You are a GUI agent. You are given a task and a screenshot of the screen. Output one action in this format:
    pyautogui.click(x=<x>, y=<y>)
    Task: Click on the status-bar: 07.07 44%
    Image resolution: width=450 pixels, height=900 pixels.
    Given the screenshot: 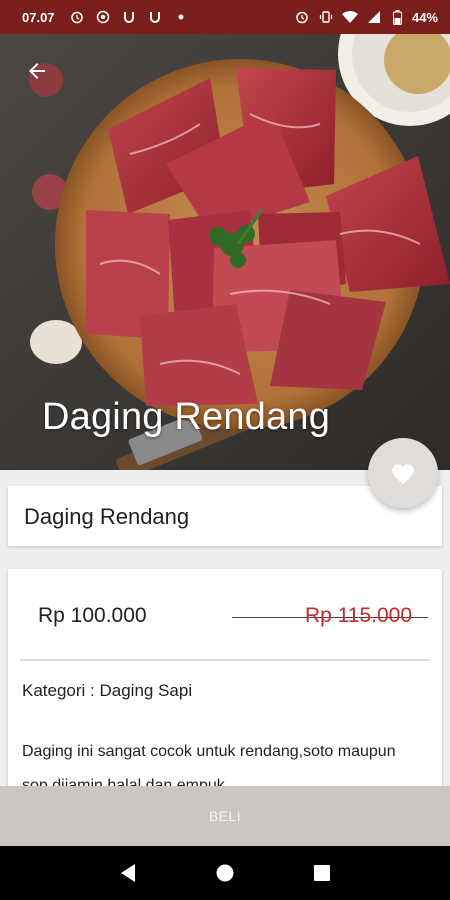 What is the action you would take?
    pyautogui.click(x=225, y=17)
    